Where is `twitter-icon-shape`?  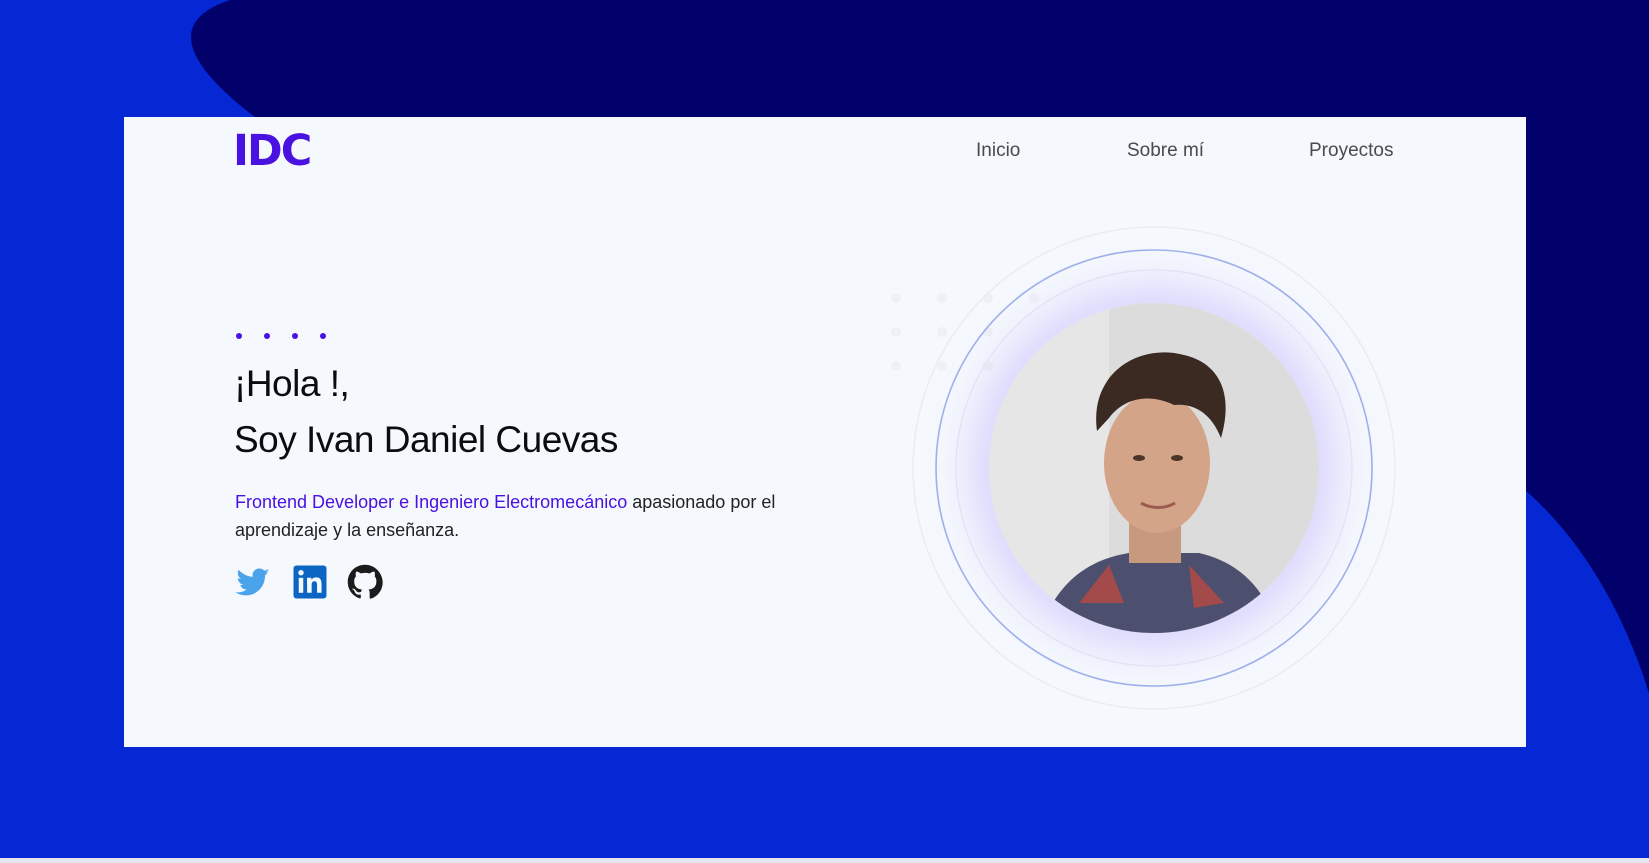 twitter-icon-shape is located at coordinates (252, 582).